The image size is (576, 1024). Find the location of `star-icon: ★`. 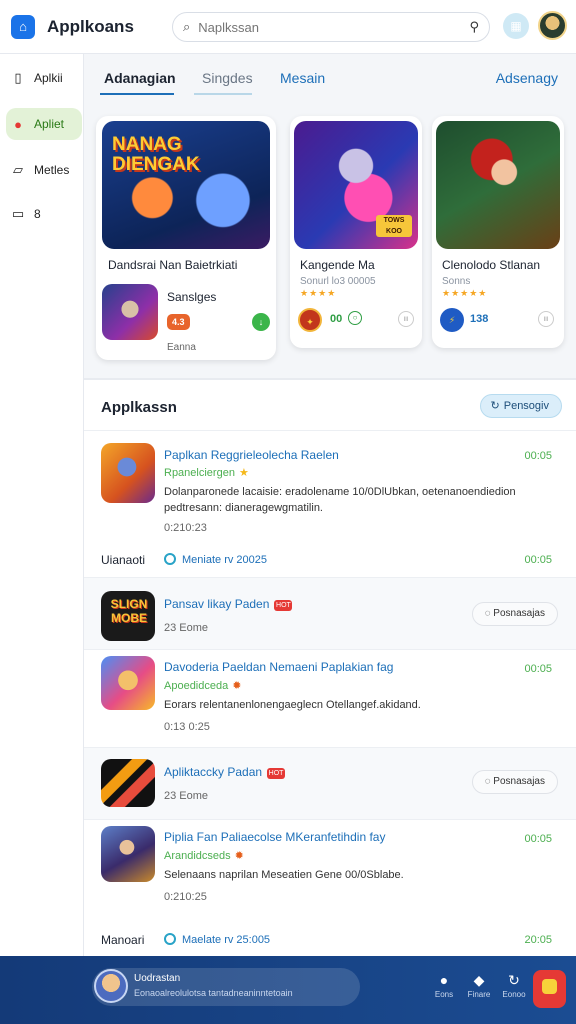

star-icon: ★ is located at coordinates (243, 473).